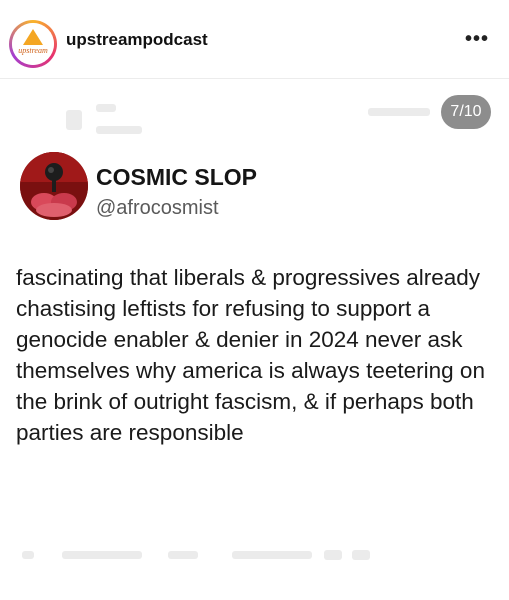 This screenshot has width=509, height=600. I want to click on more-options-icon: •••, so click(477, 39).